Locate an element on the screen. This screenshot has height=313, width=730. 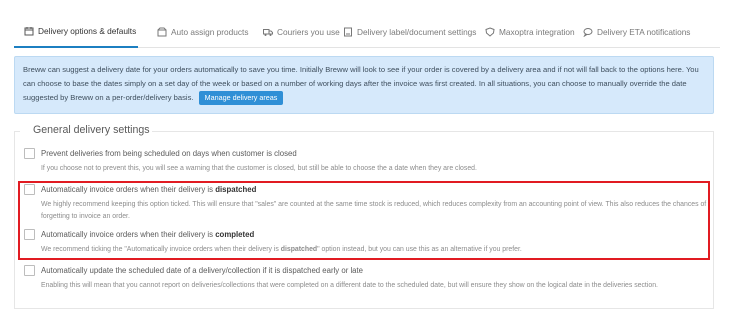
tab-label: Maxoptra integration is located at coordinates (537, 31).